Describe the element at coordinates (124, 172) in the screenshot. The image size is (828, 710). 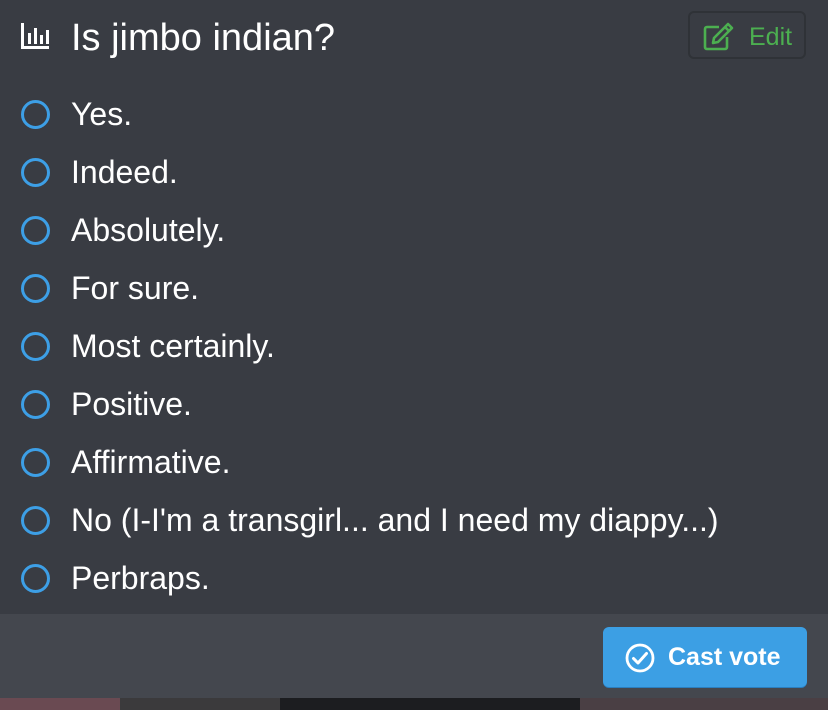
I see `option-label: Indeed.` at that location.